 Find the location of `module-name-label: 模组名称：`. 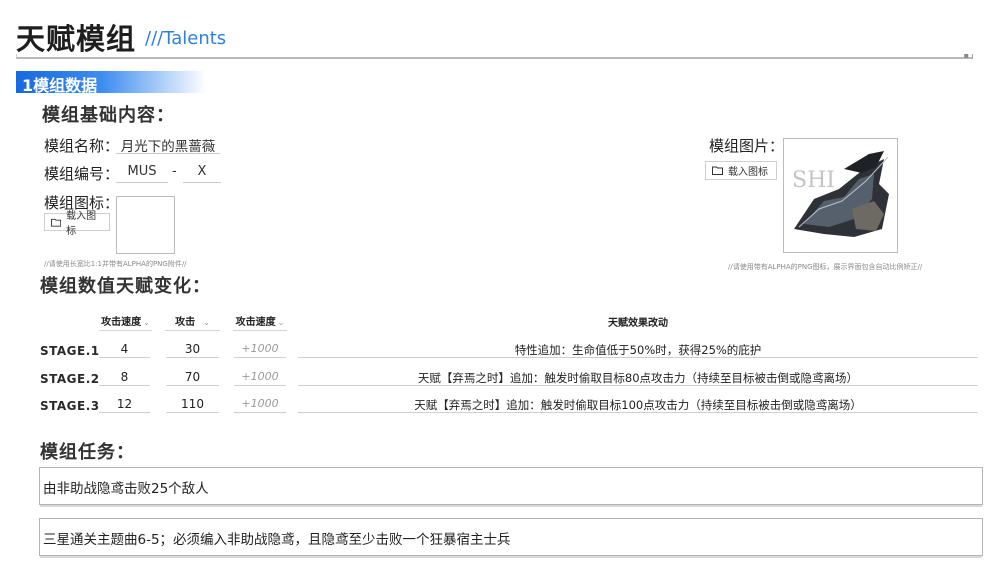

module-name-label: 模组名称： is located at coordinates (82, 146).